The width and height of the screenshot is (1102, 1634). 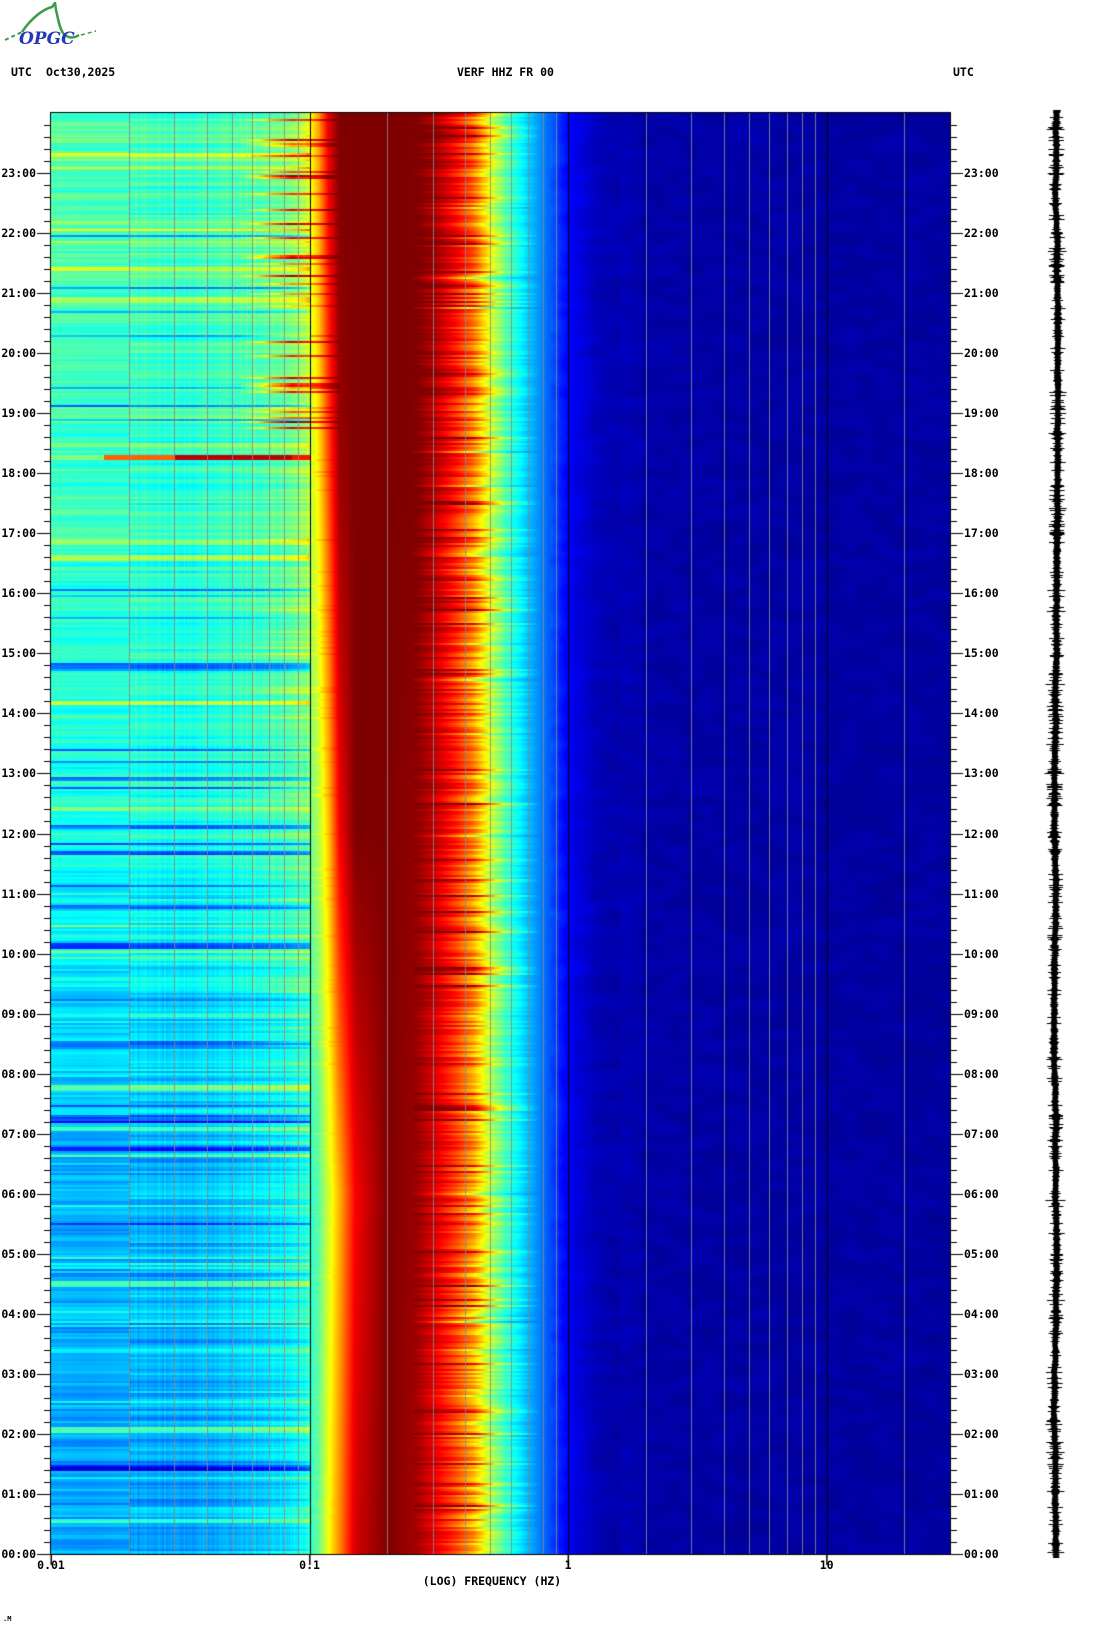 I want to click on utc-label-left: UTC, so click(x=21, y=72).